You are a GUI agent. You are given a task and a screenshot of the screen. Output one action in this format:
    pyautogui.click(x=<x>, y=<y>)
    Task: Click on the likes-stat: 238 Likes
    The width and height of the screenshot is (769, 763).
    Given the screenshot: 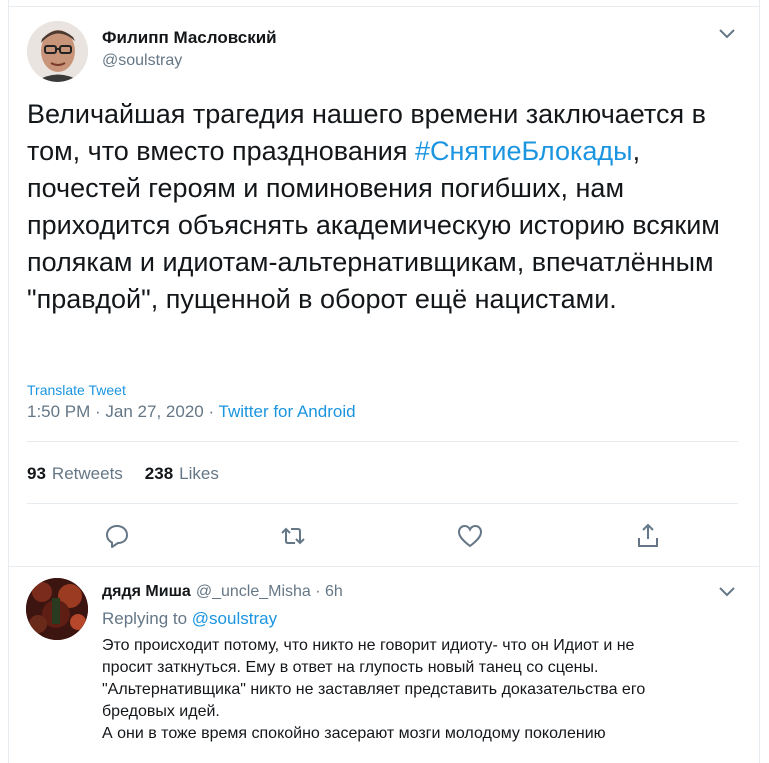 What is the action you would take?
    pyautogui.click(x=182, y=473)
    